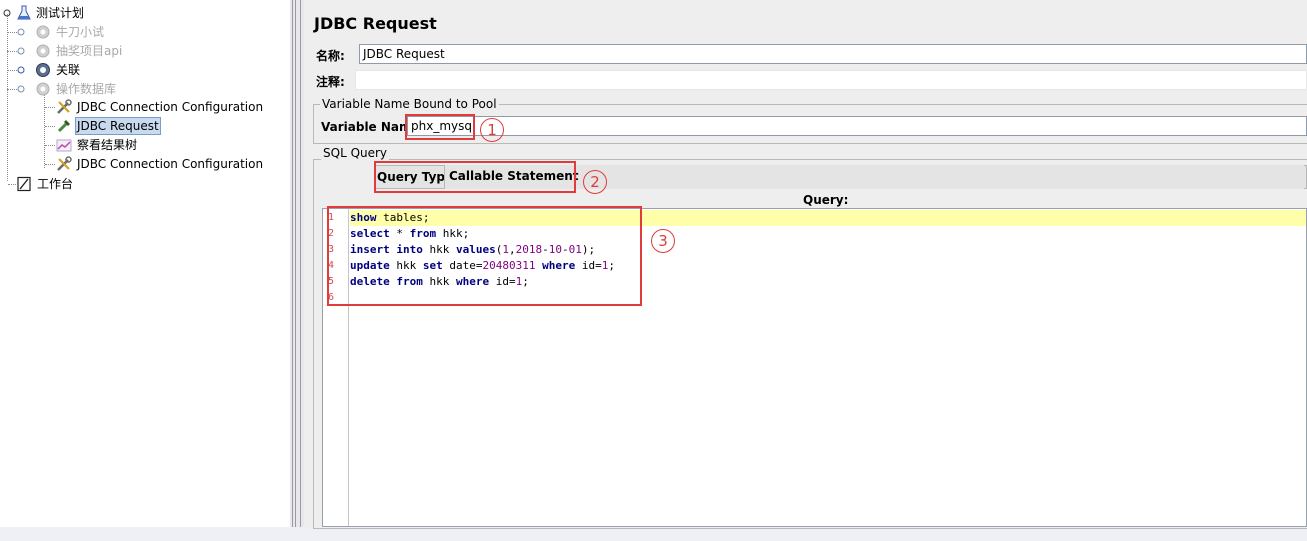 Image resolution: width=1307 pixels, height=541 pixels. Describe the element at coordinates (107, 145) in the screenshot. I see `tree-item-label: 察看结果树` at that location.